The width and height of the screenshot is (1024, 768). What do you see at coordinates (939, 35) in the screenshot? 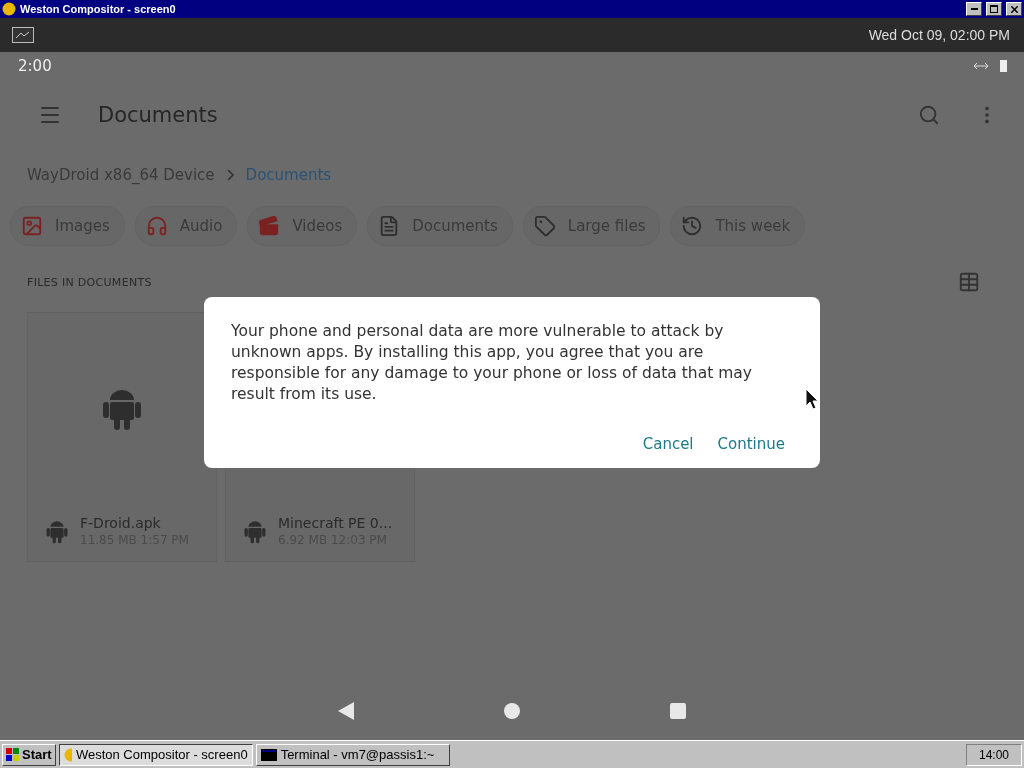
I see `panel-clock: Wed Oct 09, 02:00 PM` at bounding box center [939, 35].